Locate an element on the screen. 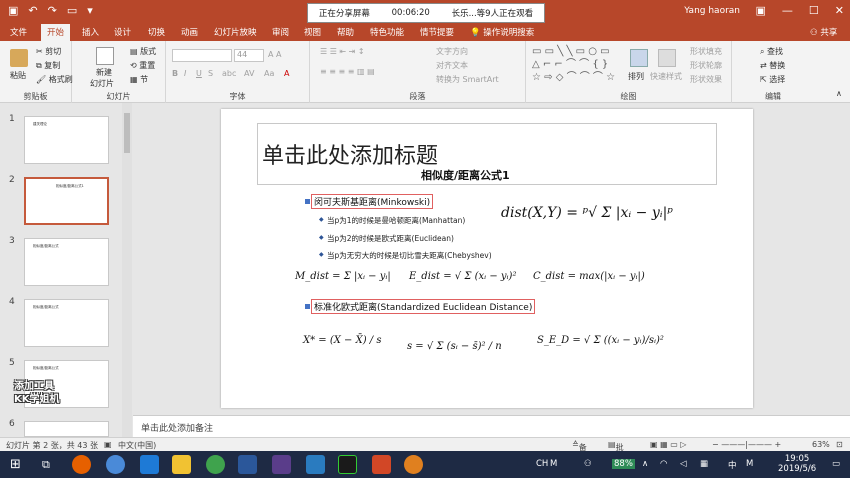  share-button: ⚇ 共享 is located at coordinates (823, 32).